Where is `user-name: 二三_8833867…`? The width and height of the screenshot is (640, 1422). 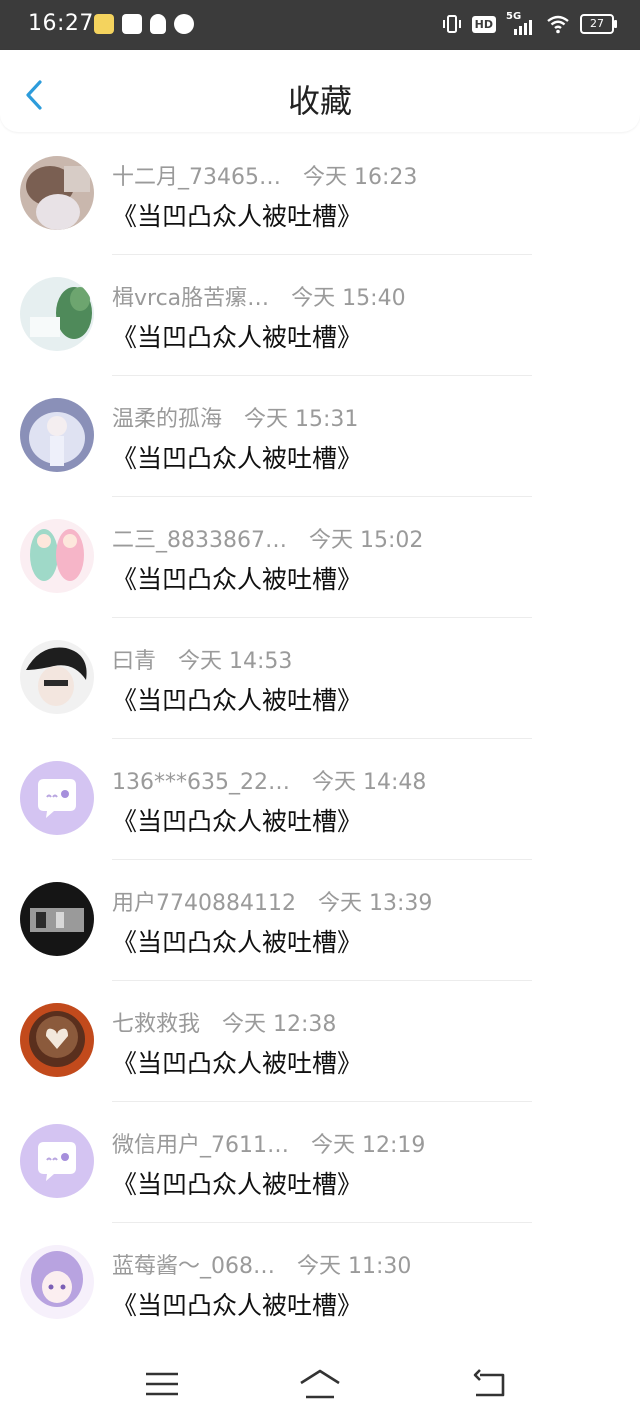
user-name: 二三_8833867… is located at coordinates (199, 540).